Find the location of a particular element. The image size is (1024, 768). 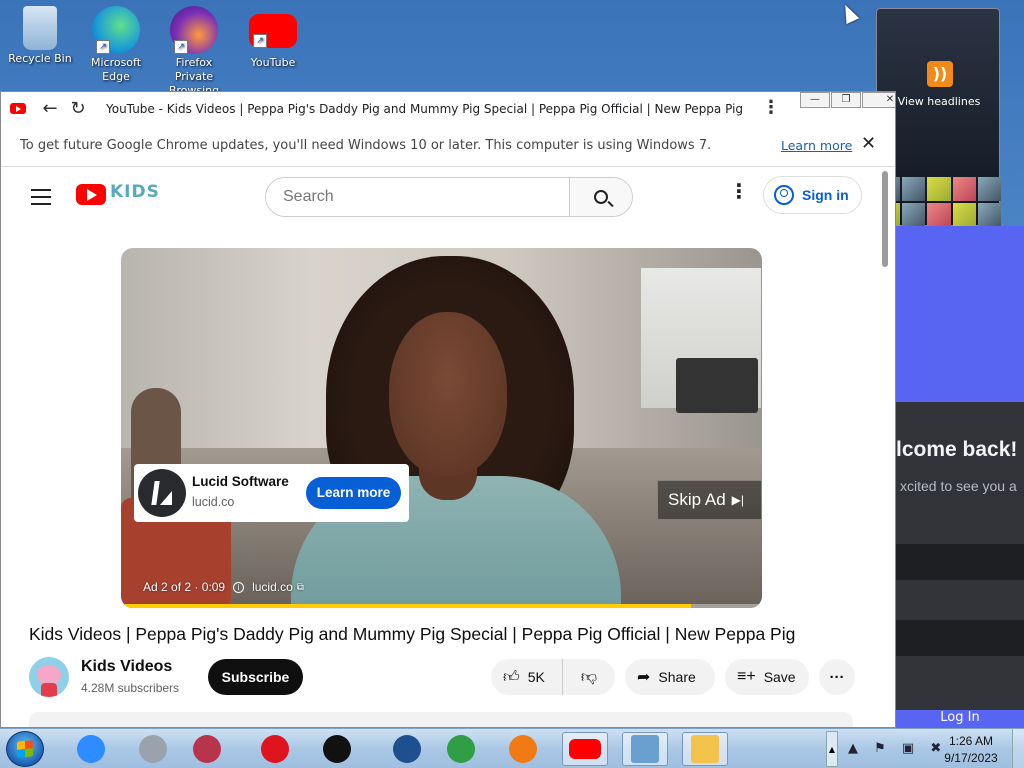

clock-time: 1:26 AM is located at coordinates (971, 741).